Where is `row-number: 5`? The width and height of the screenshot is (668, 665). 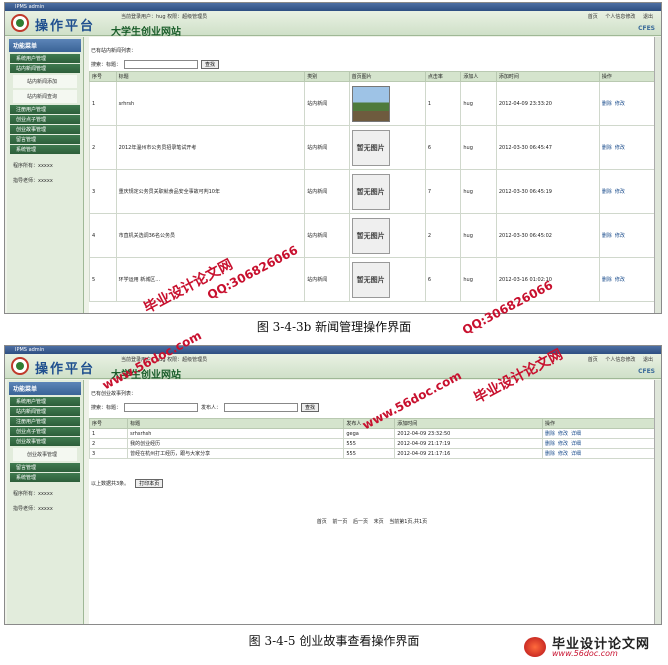 row-number: 5 is located at coordinates (103, 279).